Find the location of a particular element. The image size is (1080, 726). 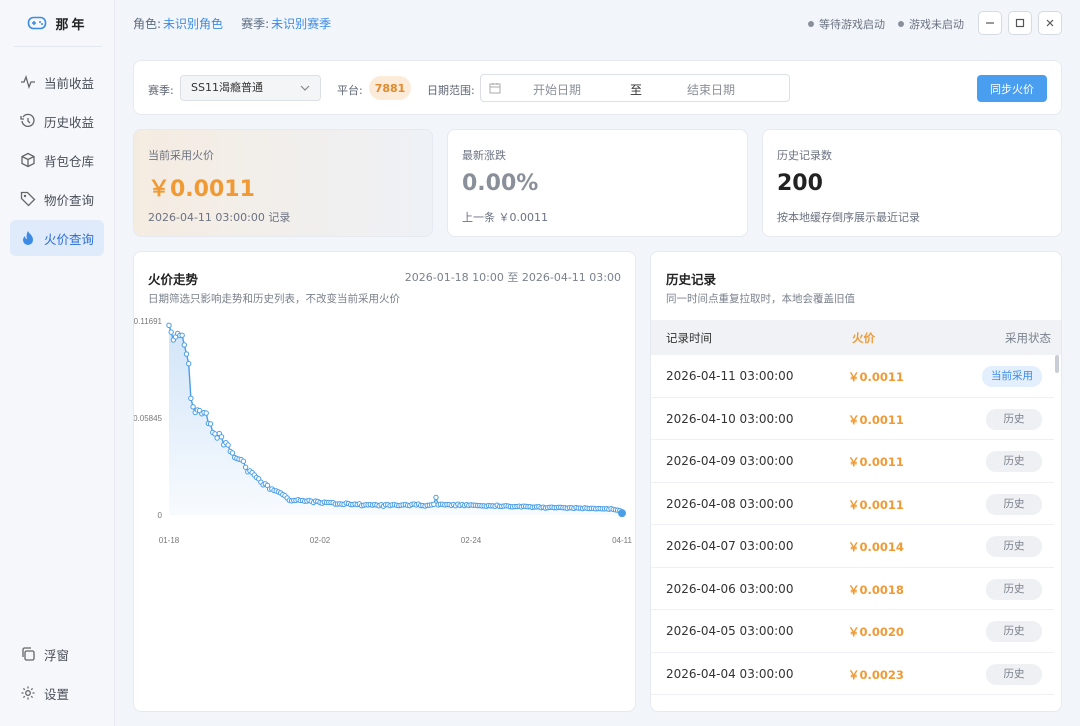

table-row: 2026-04-06 03:00:00 ￥0.0018 历史 is located at coordinates (852, 589).